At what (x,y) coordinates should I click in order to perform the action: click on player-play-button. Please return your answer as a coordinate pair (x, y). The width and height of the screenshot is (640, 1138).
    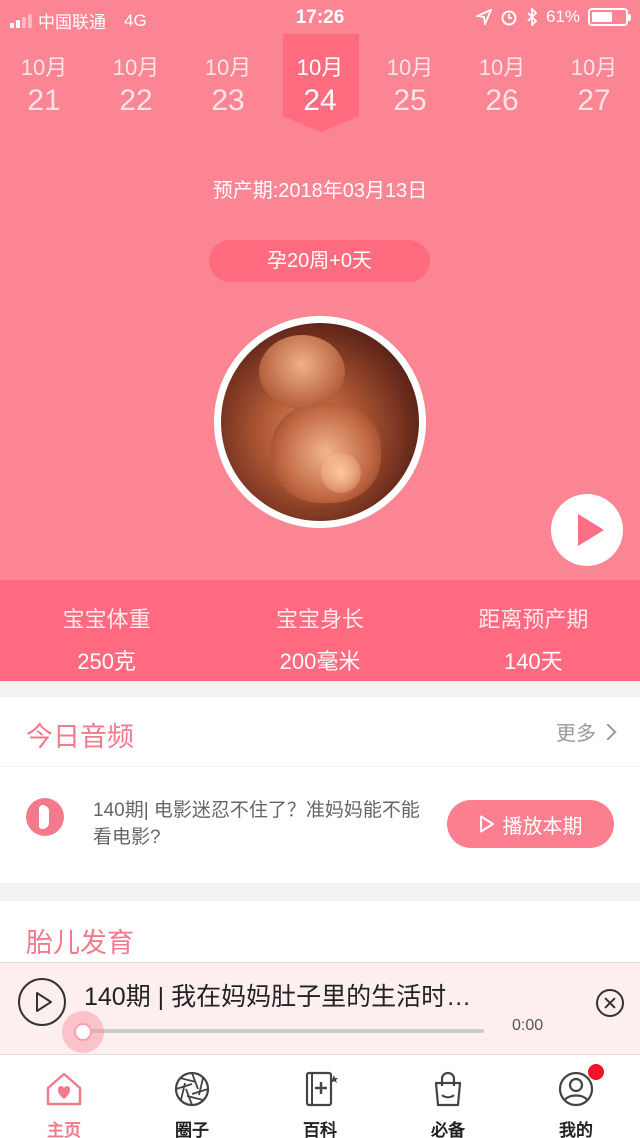
    Looking at the image, I should click on (42, 1002).